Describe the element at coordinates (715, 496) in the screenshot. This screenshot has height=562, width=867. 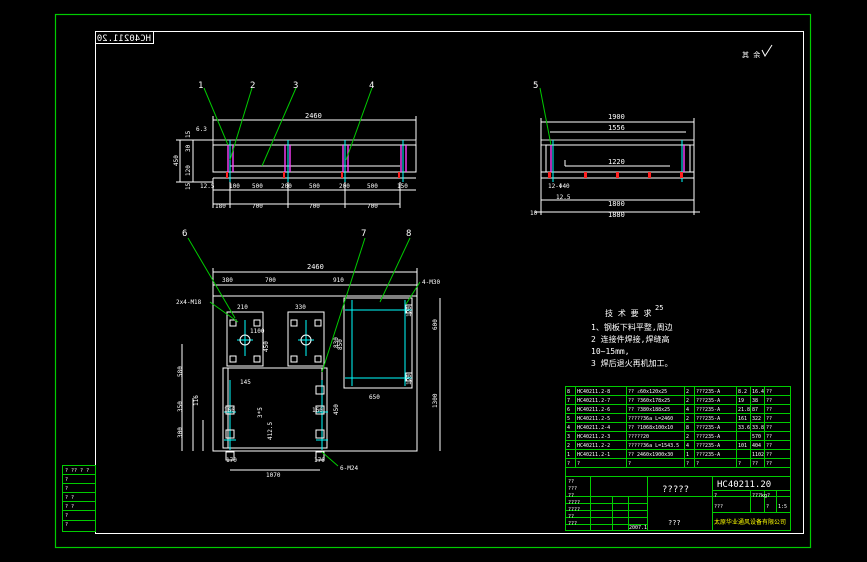
I see `title-cell-1: ?` at that location.